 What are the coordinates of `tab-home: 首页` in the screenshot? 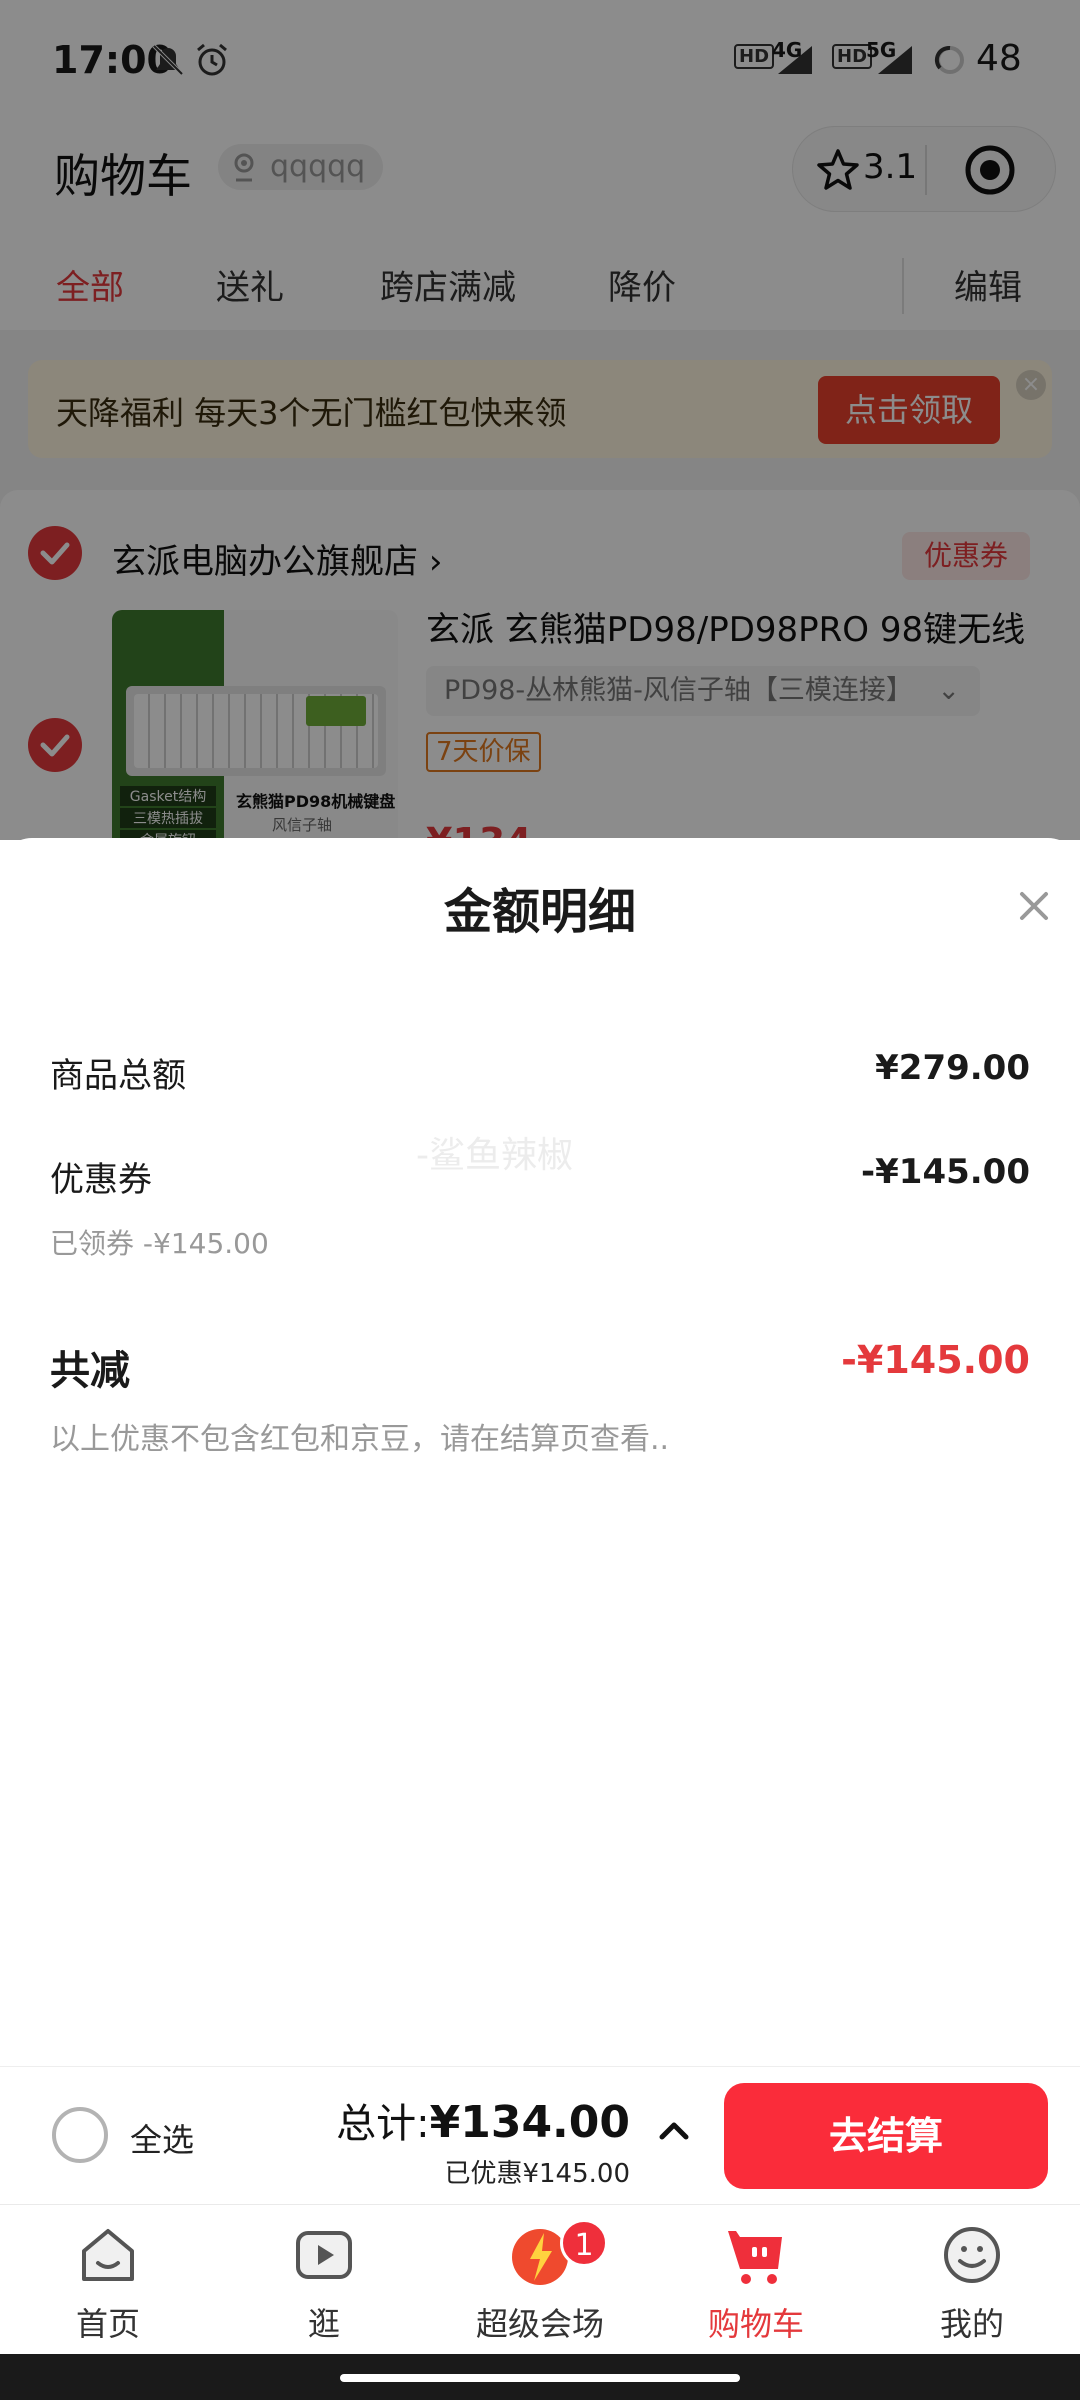 It's located at (108, 2280).